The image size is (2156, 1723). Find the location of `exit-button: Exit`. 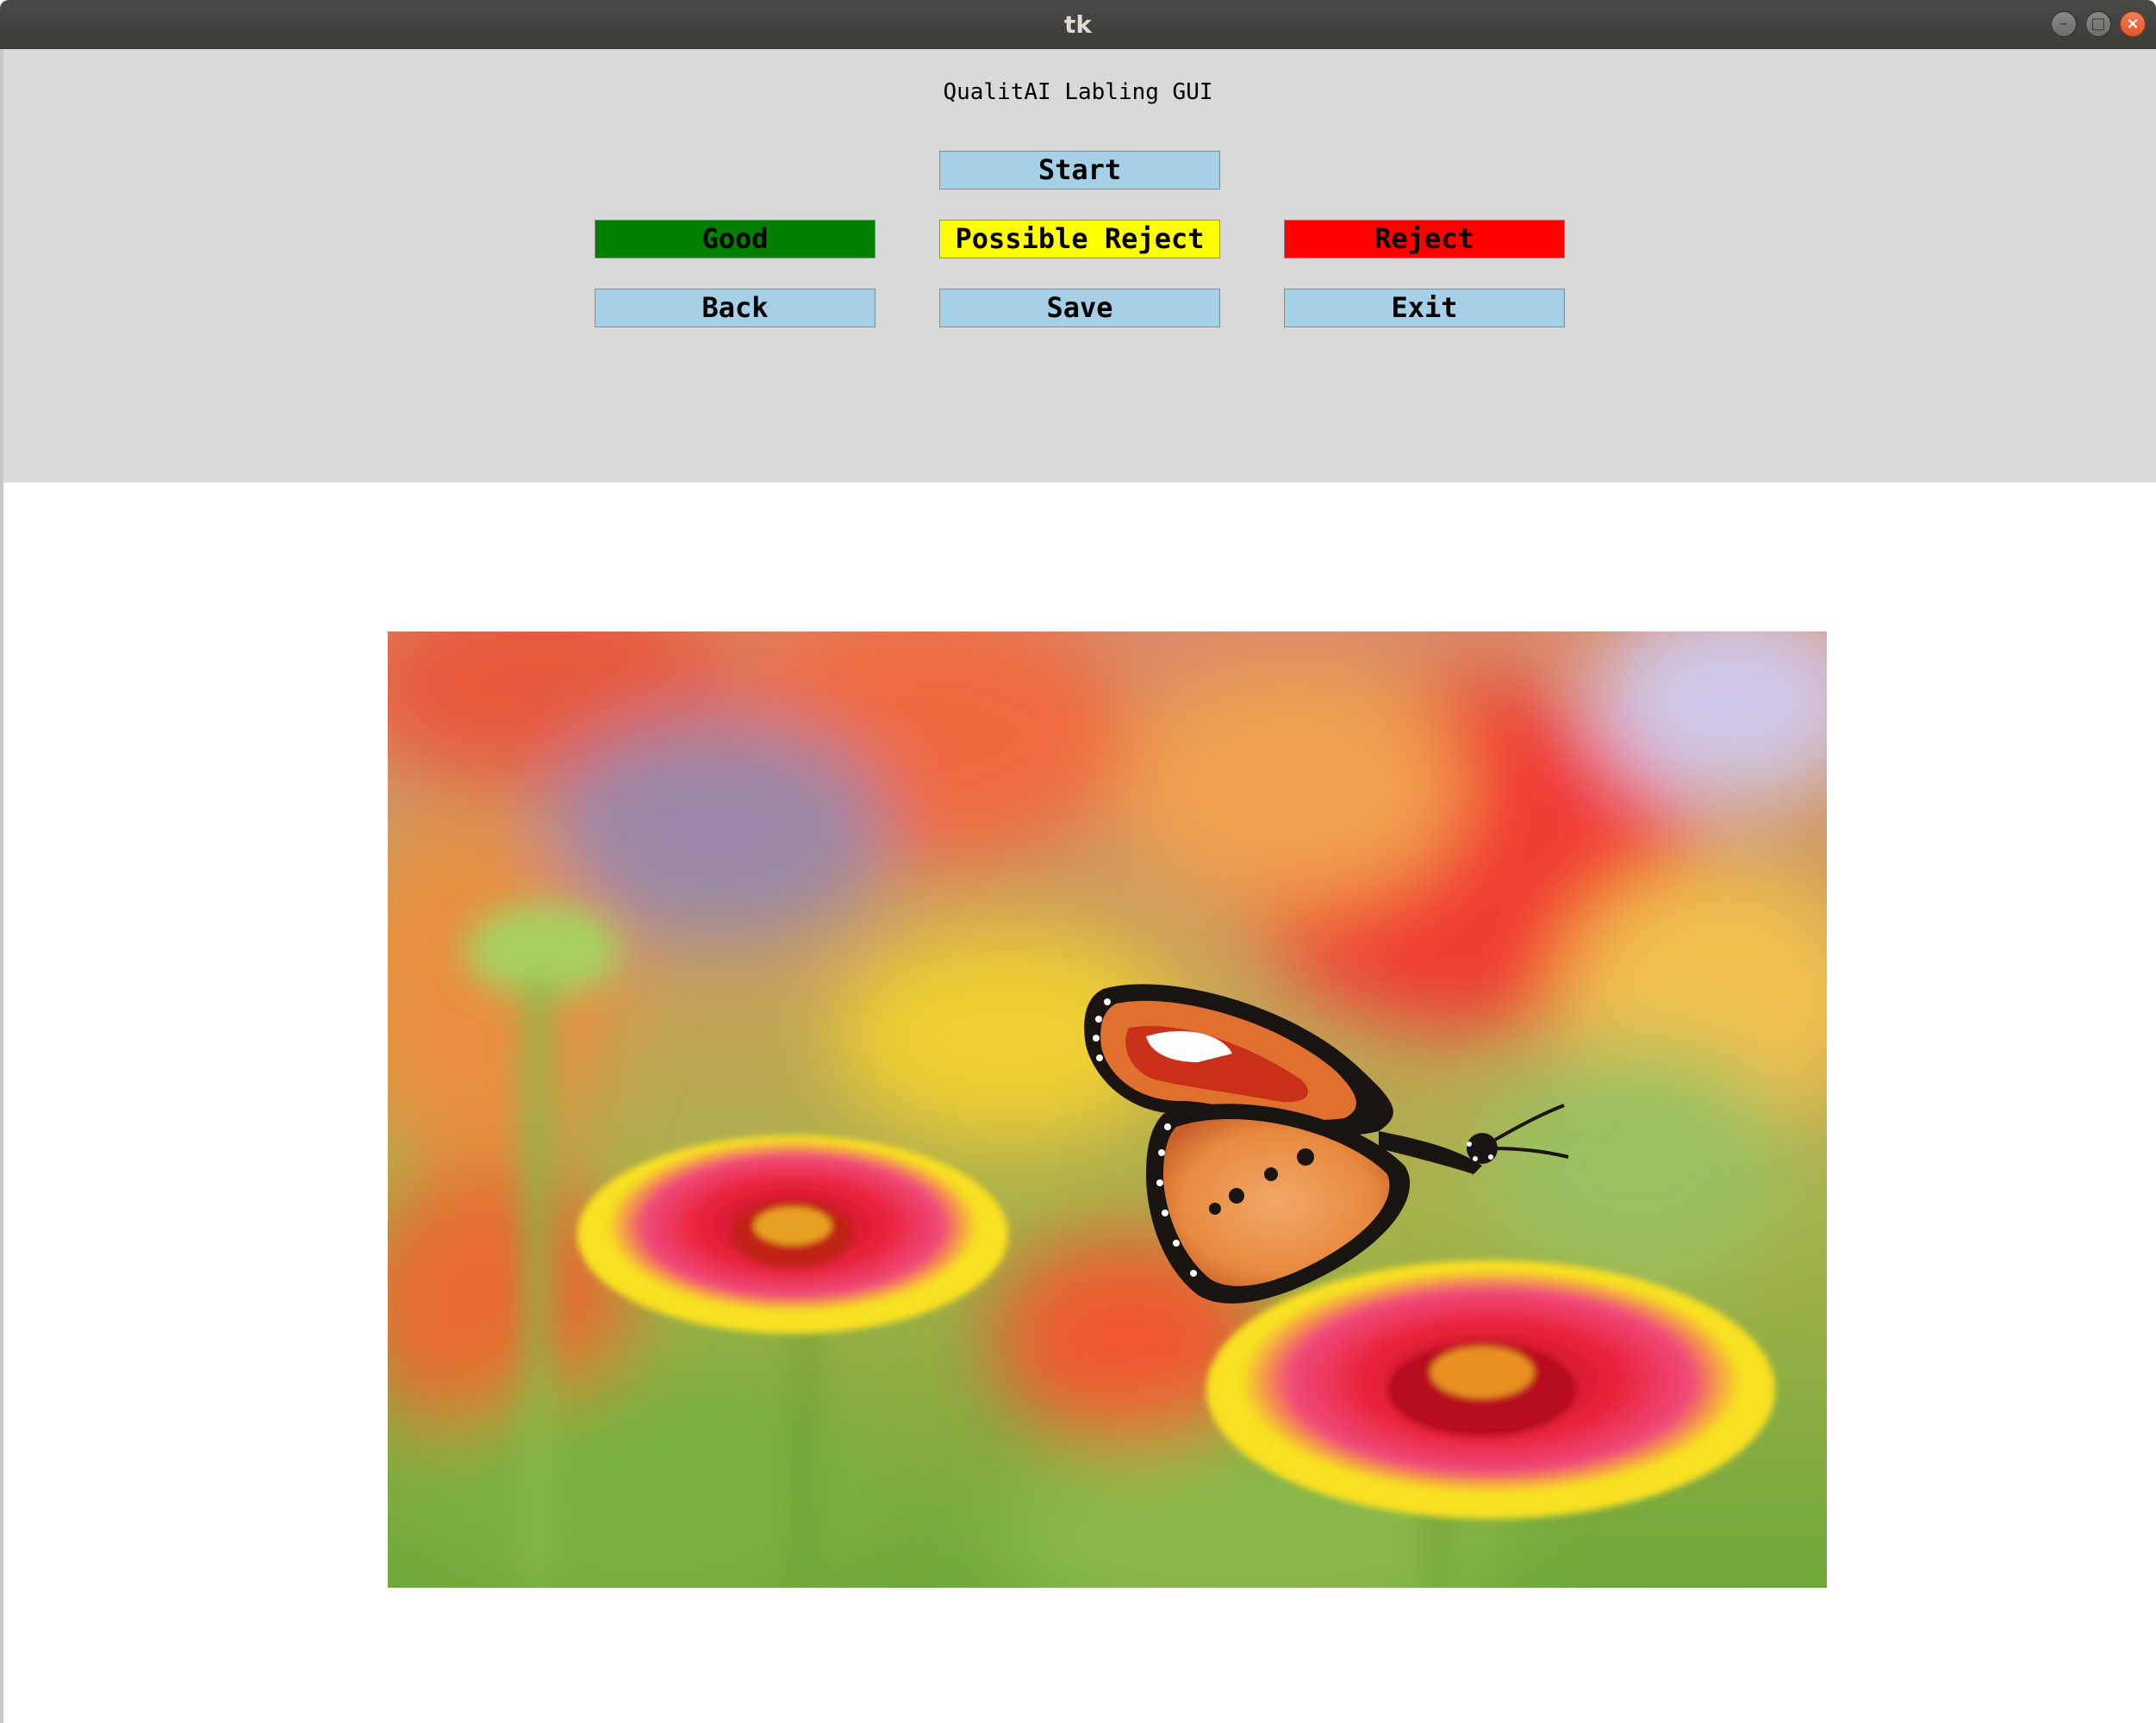

exit-button: Exit is located at coordinates (1424, 308).